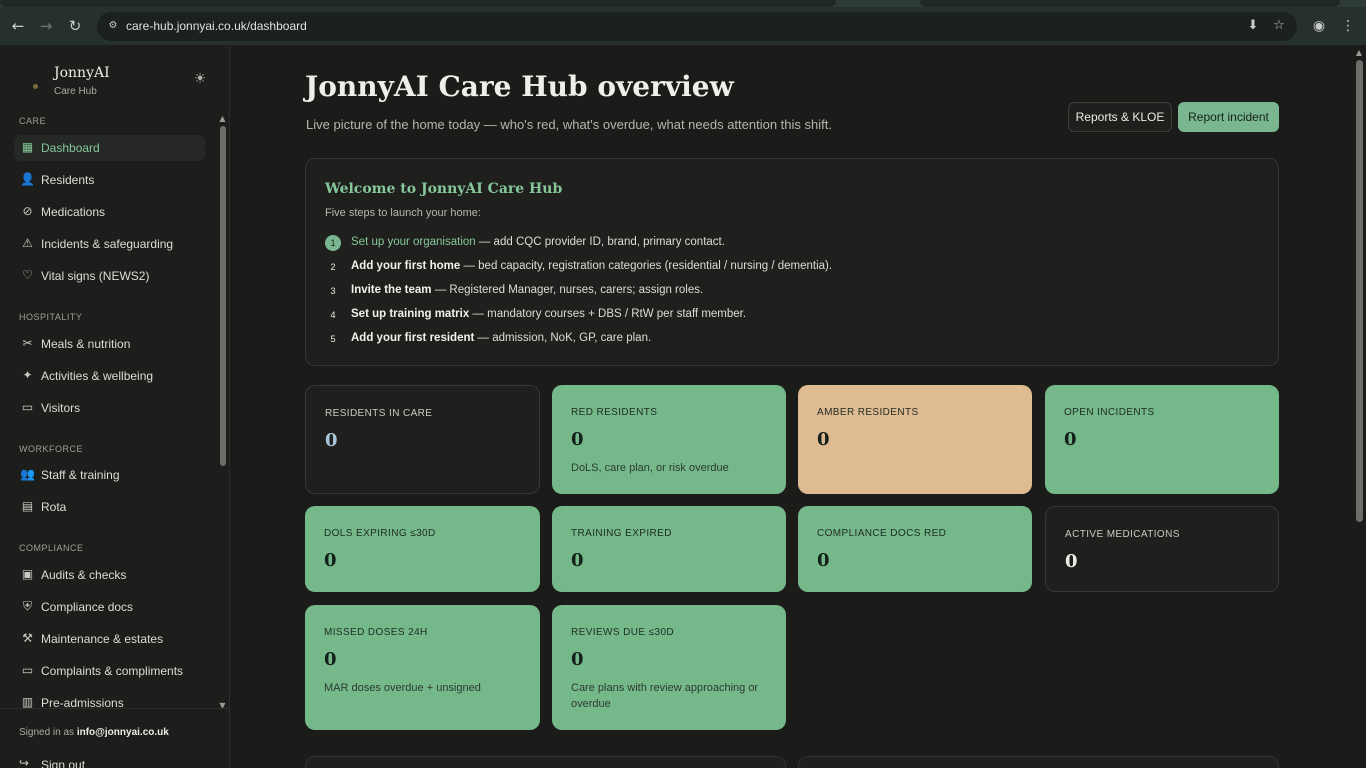  What do you see at coordinates (1162, 439) in the screenshot?
I see `stat-card-open-incidents: OPEN INCIDENTS 0` at bounding box center [1162, 439].